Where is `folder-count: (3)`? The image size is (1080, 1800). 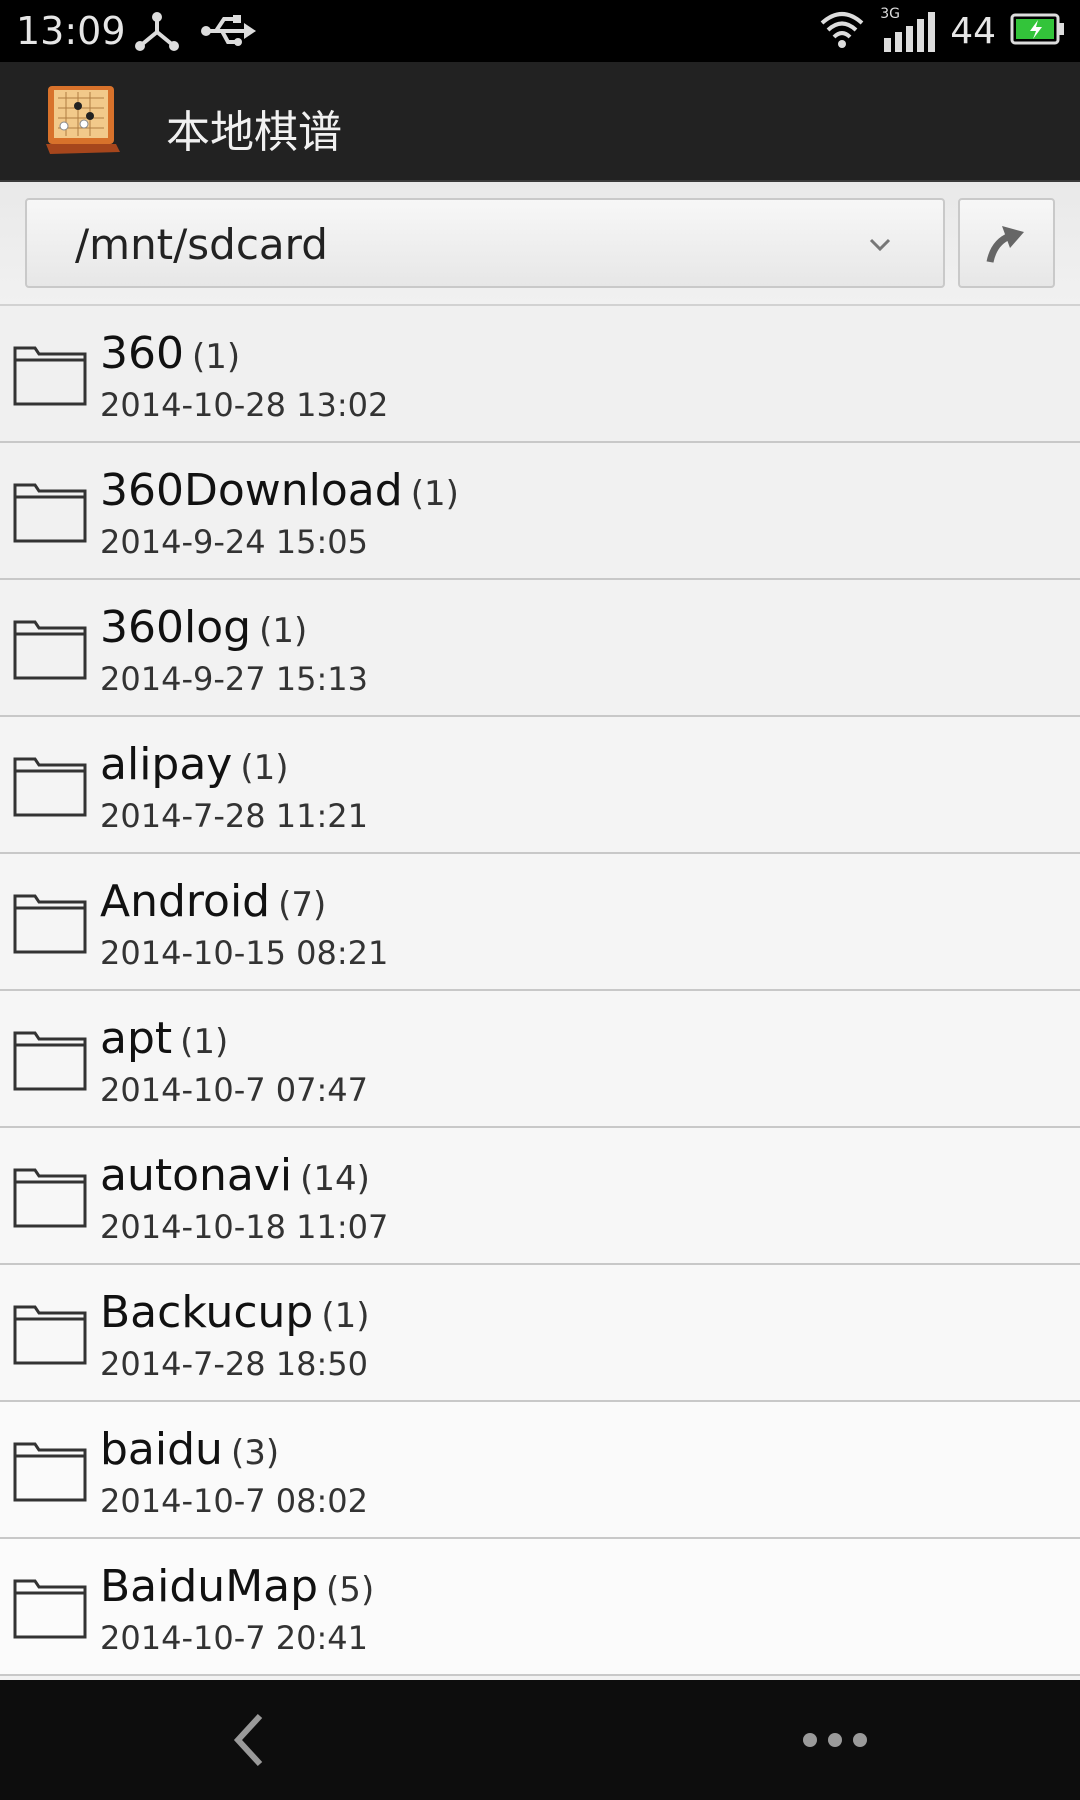
folder-count: (3) is located at coordinates (255, 1453).